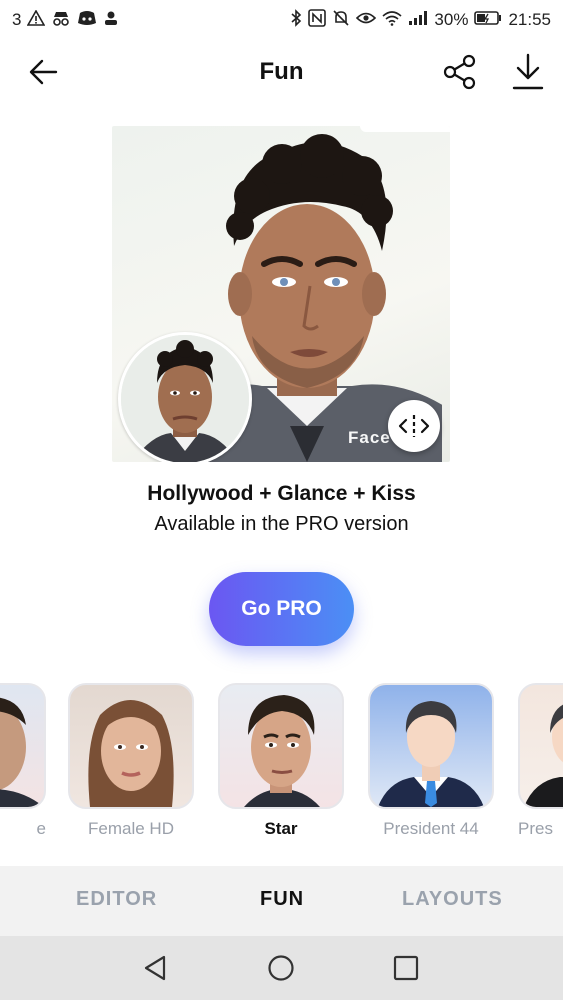  I want to click on mute-icon, so click(341, 20).